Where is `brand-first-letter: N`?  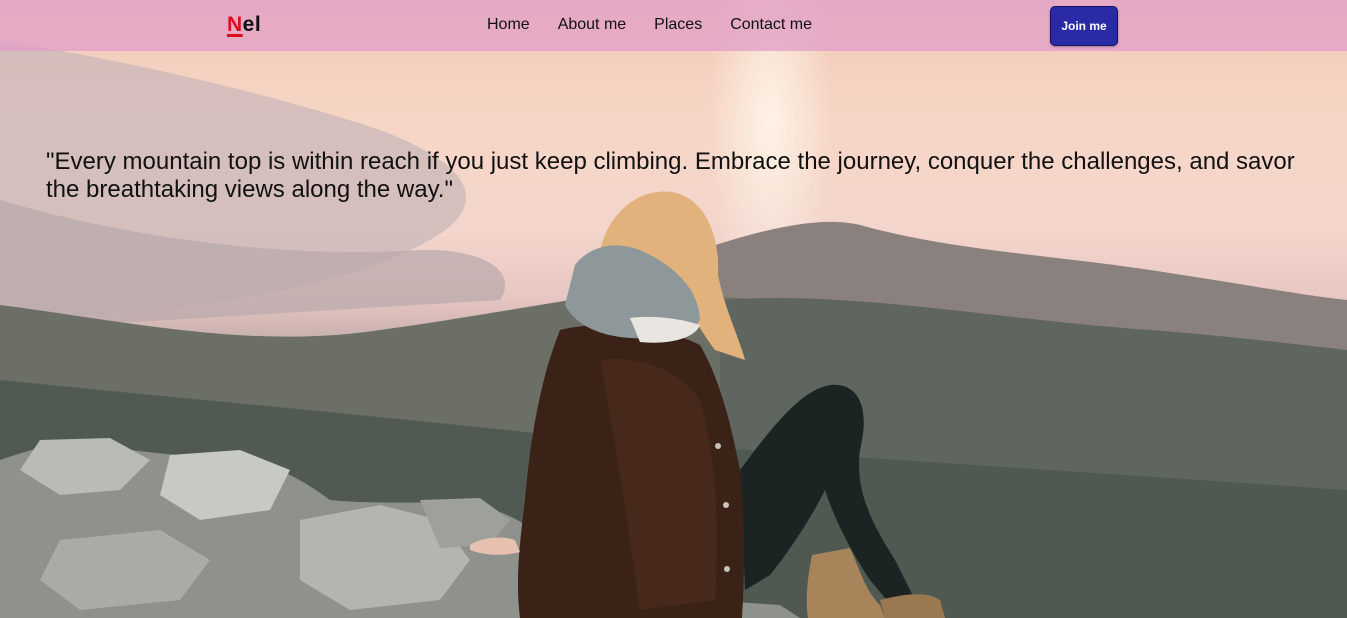 brand-first-letter: N is located at coordinates (235, 24).